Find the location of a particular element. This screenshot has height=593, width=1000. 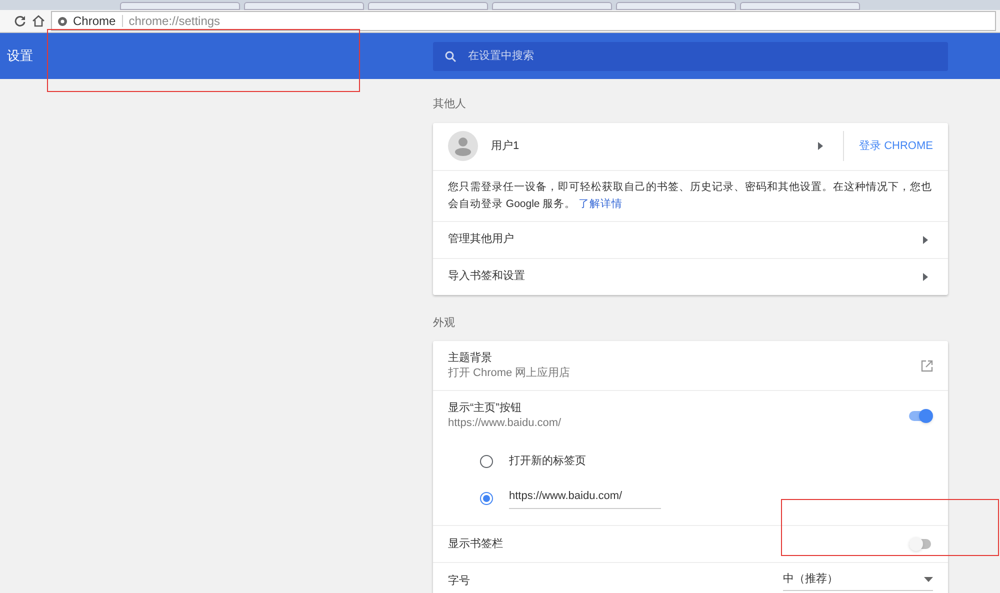

search-field: 在设置中搜索 is located at coordinates (690, 56).